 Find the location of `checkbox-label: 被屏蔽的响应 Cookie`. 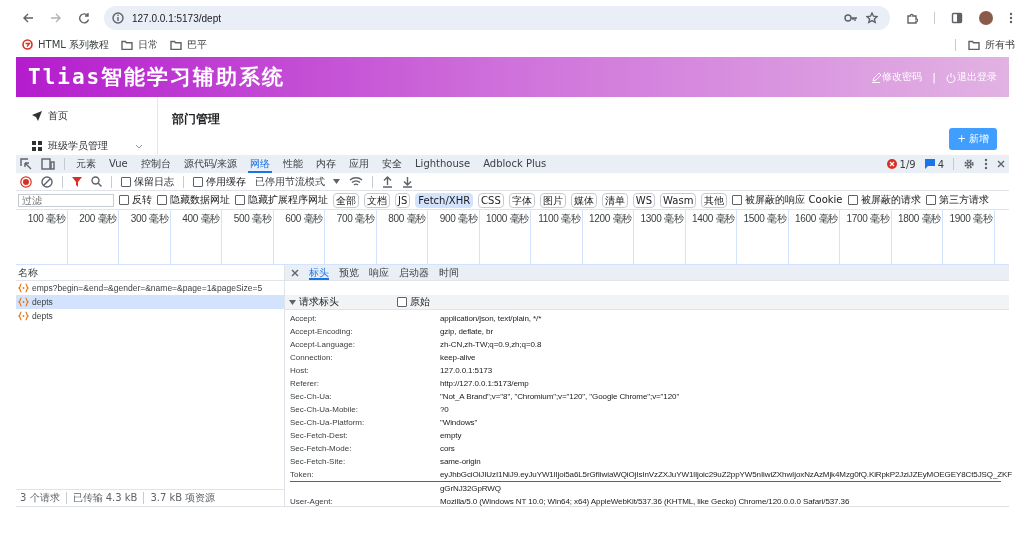

checkbox-label: 被屏蔽的响应 Cookie is located at coordinates (794, 200).